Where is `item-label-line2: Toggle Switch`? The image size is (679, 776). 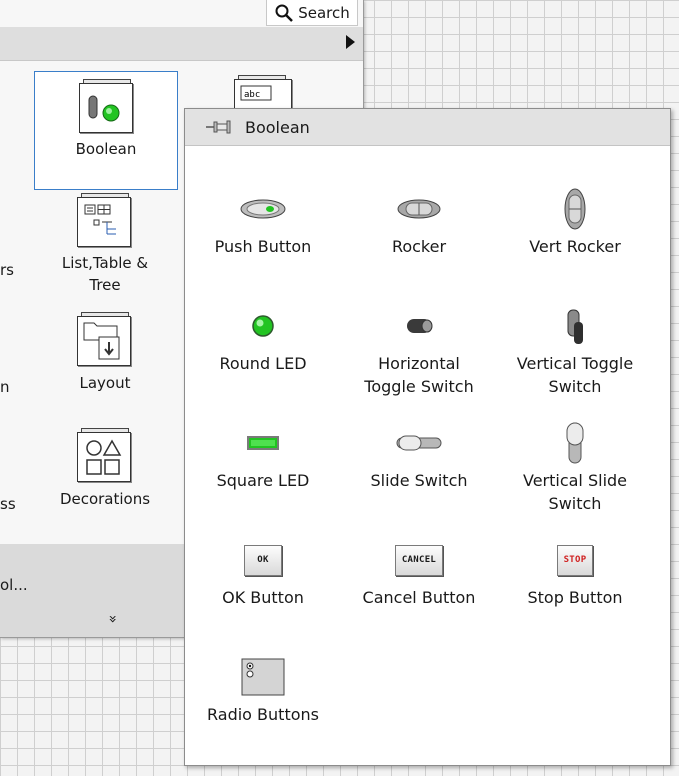
item-label-line2: Toggle Switch is located at coordinates (419, 386).